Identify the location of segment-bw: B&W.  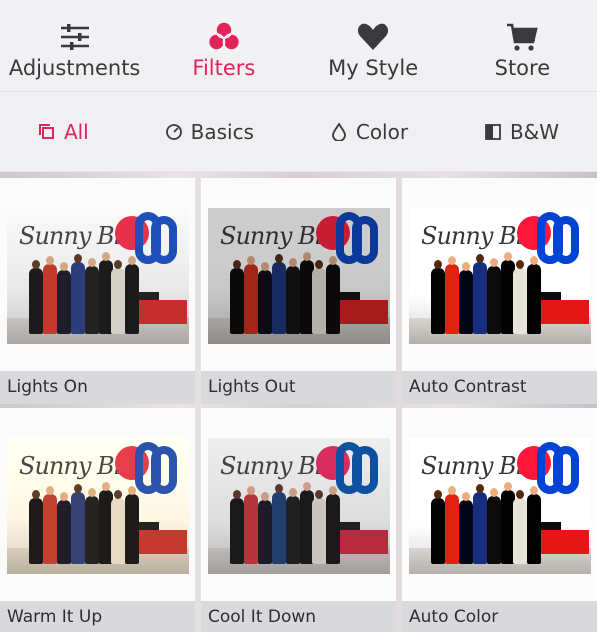
(521, 132).